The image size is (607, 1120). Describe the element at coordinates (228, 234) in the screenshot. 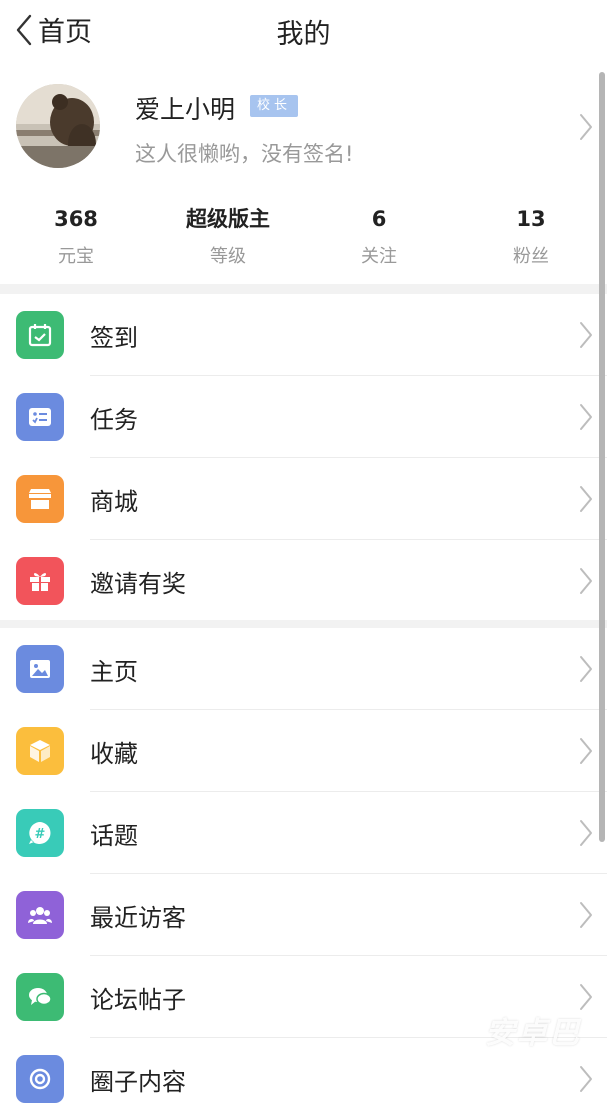

I see `stat-level: 超级版主 等级` at that location.